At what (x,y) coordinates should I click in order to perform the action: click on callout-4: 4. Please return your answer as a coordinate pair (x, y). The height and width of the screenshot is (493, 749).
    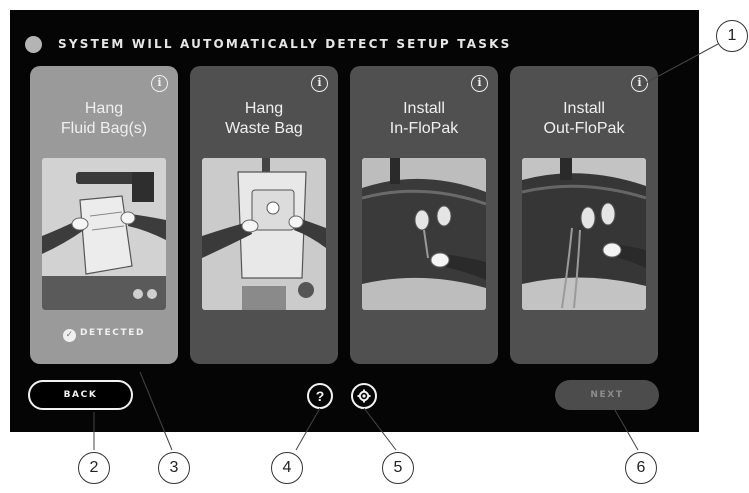
    Looking at the image, I should click on (287, 468).